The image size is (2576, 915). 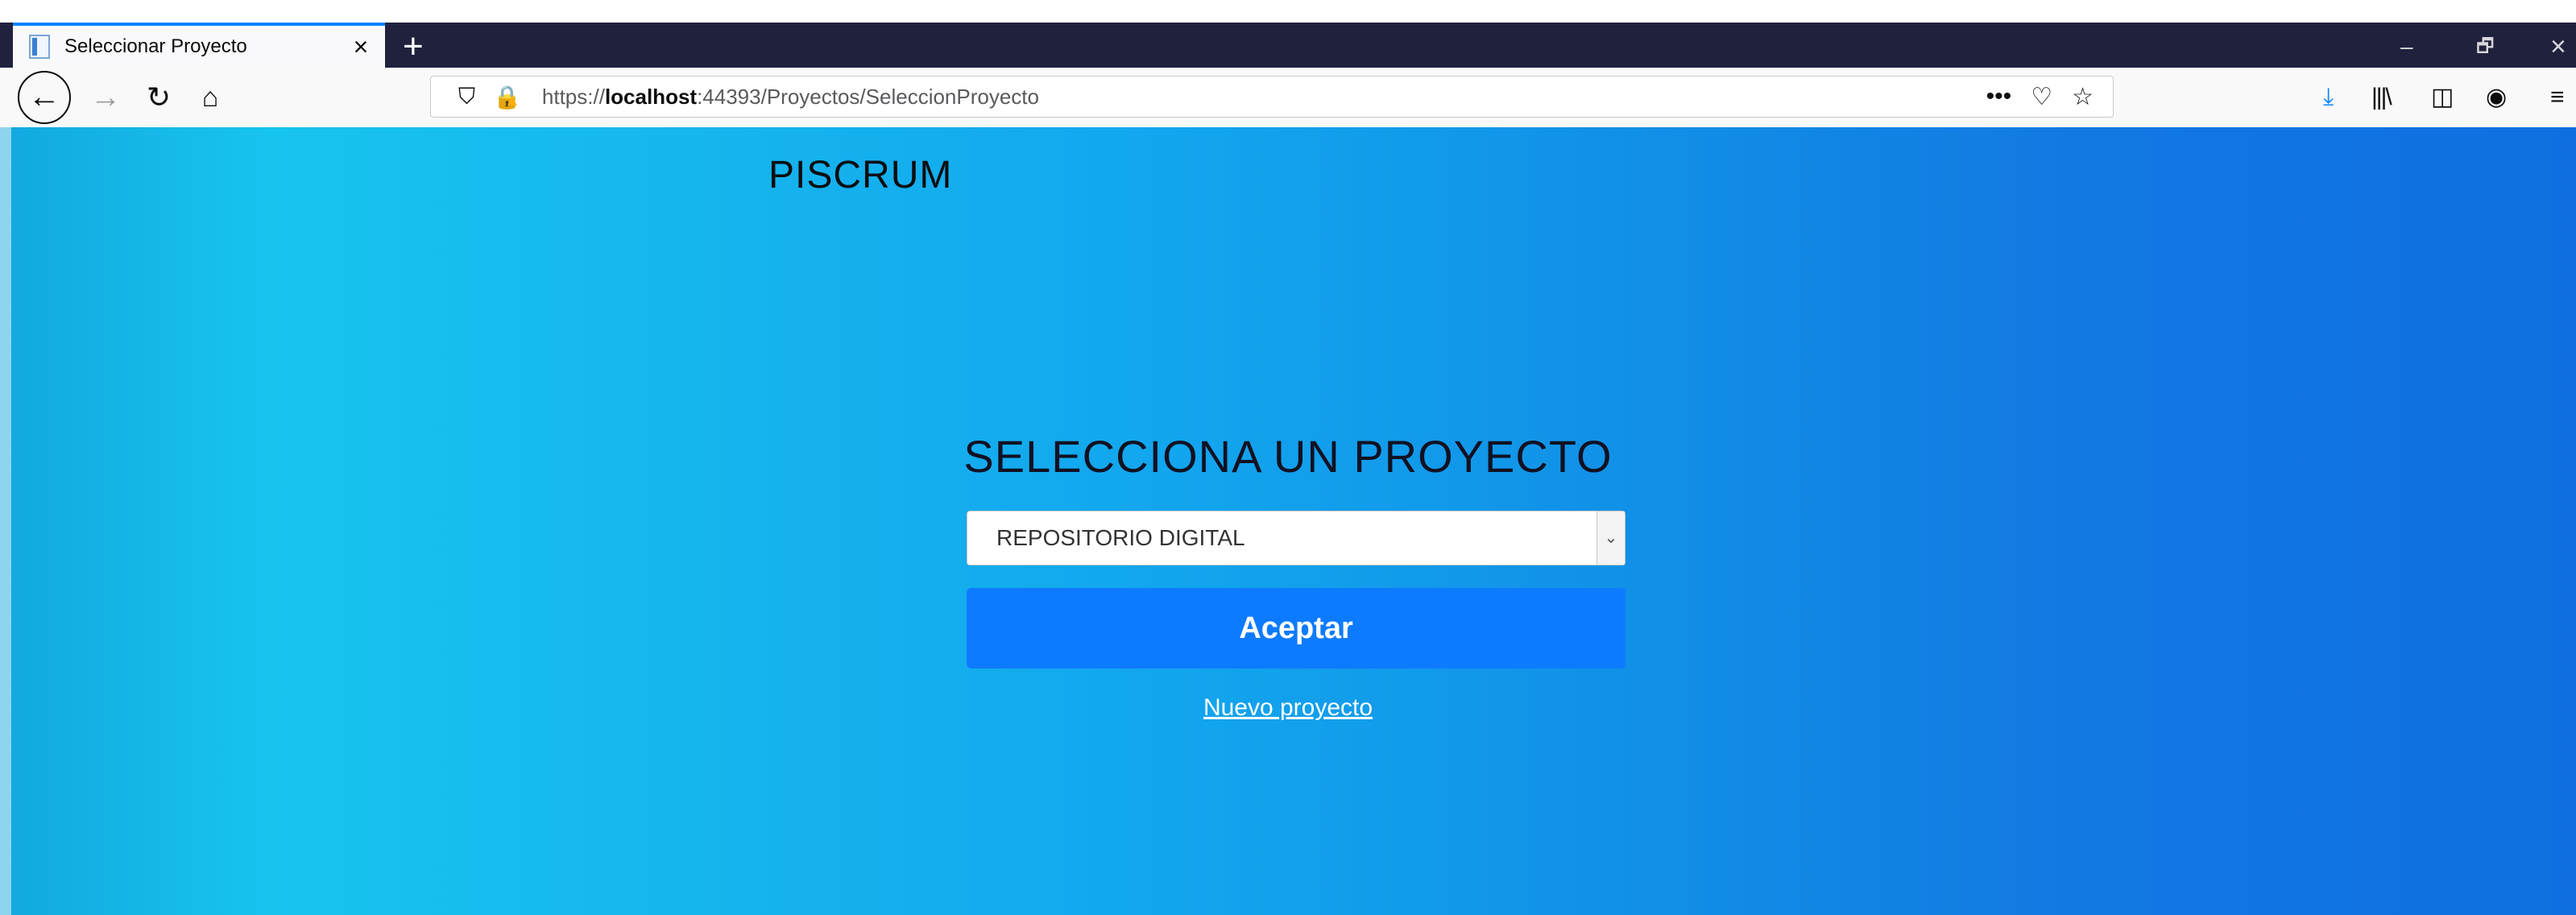 What do you see at coordinates (1296, 628) in the screenshot?
I see `accept-button: Aceptar` at bounding box center [1296, 628].